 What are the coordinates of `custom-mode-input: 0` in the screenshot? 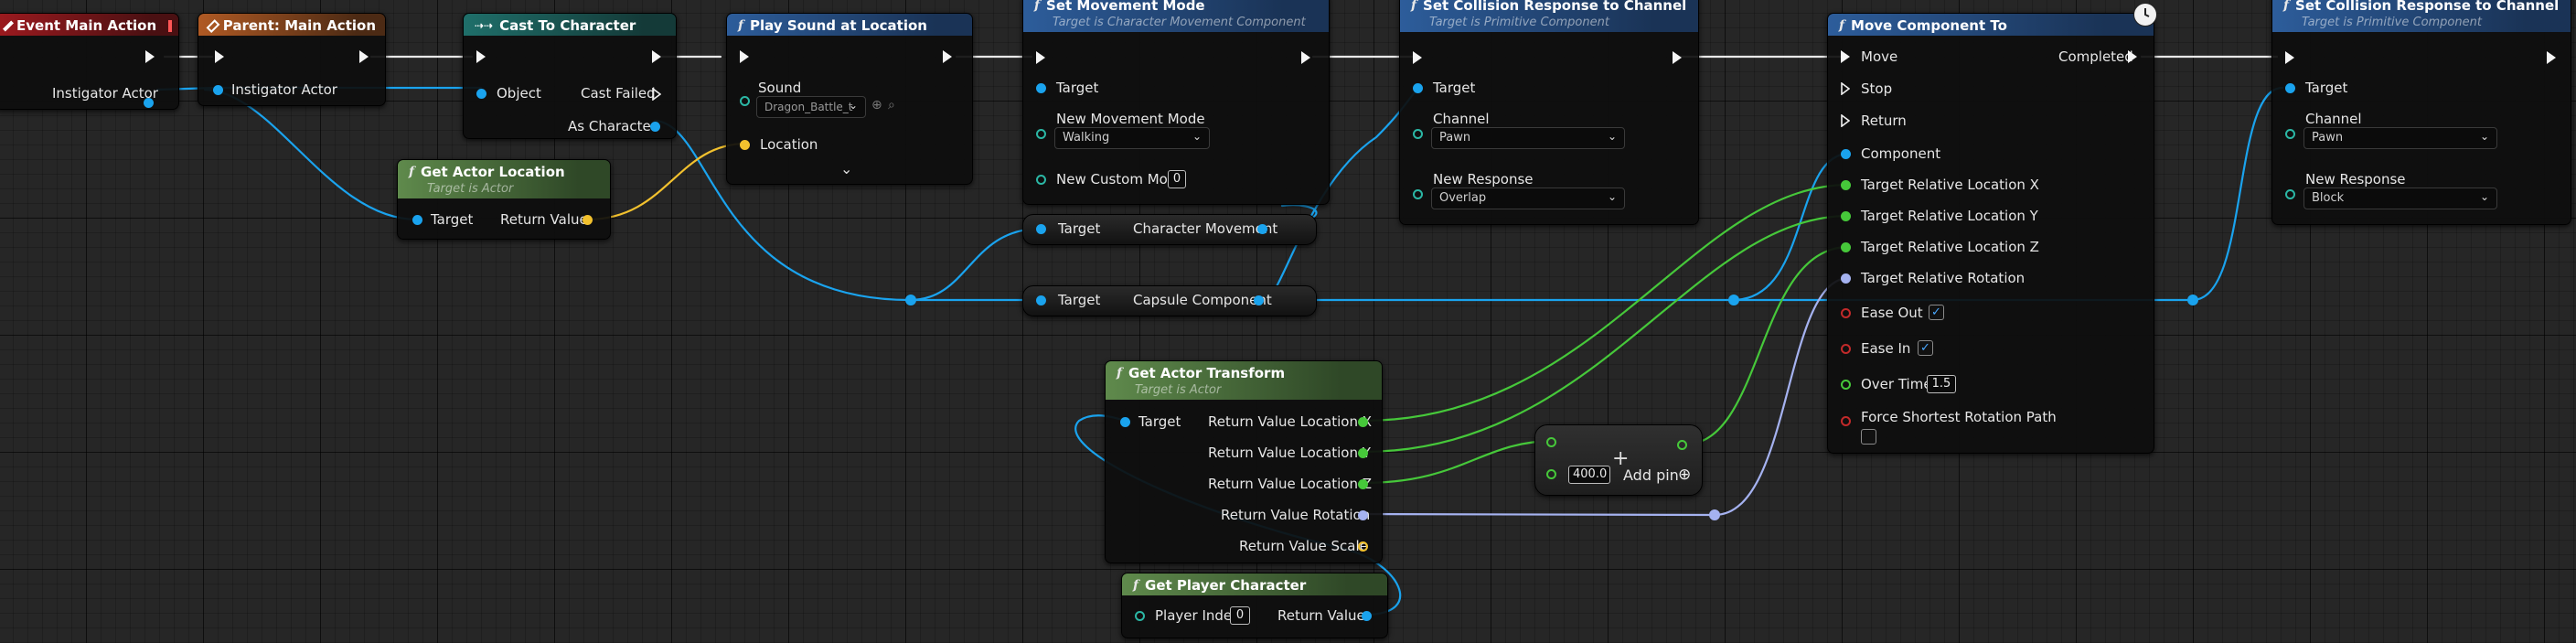 It's located at (1177, 179).